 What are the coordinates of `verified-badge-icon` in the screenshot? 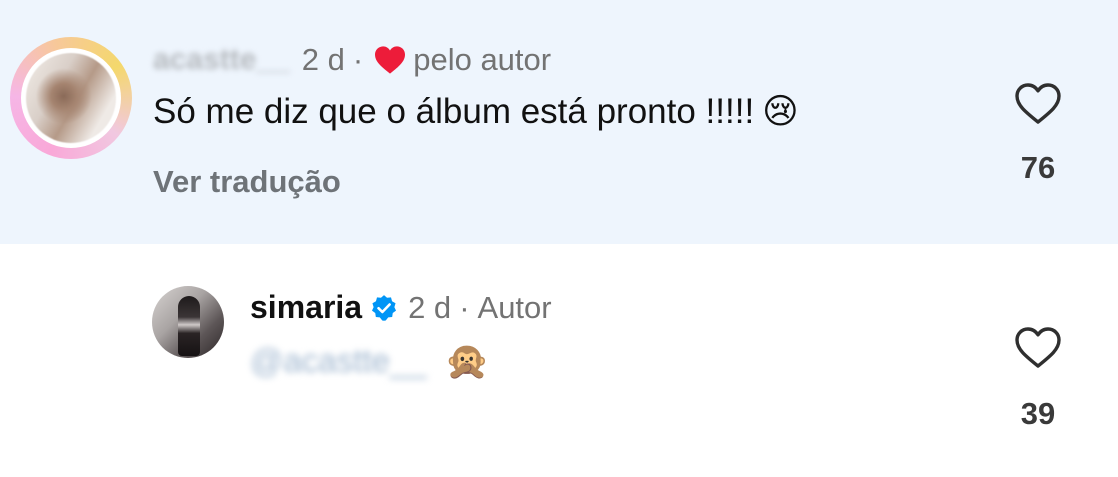 It's located at (384, 307).